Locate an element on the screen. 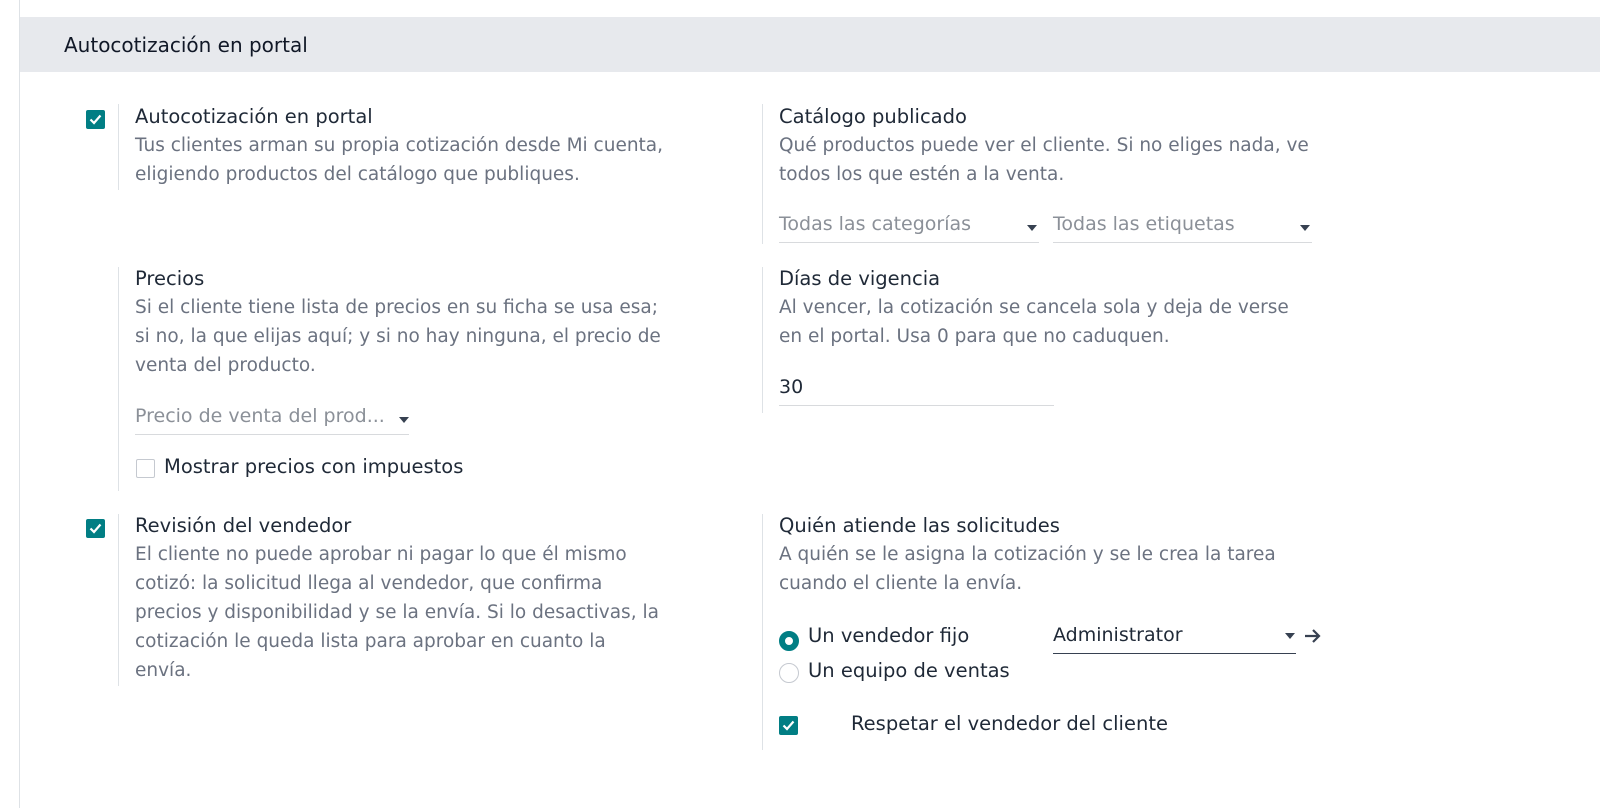 This screenshot has height=808, width=1600. tax-label: Mostrar precios con impuestos is located at coordinates (313, 466).